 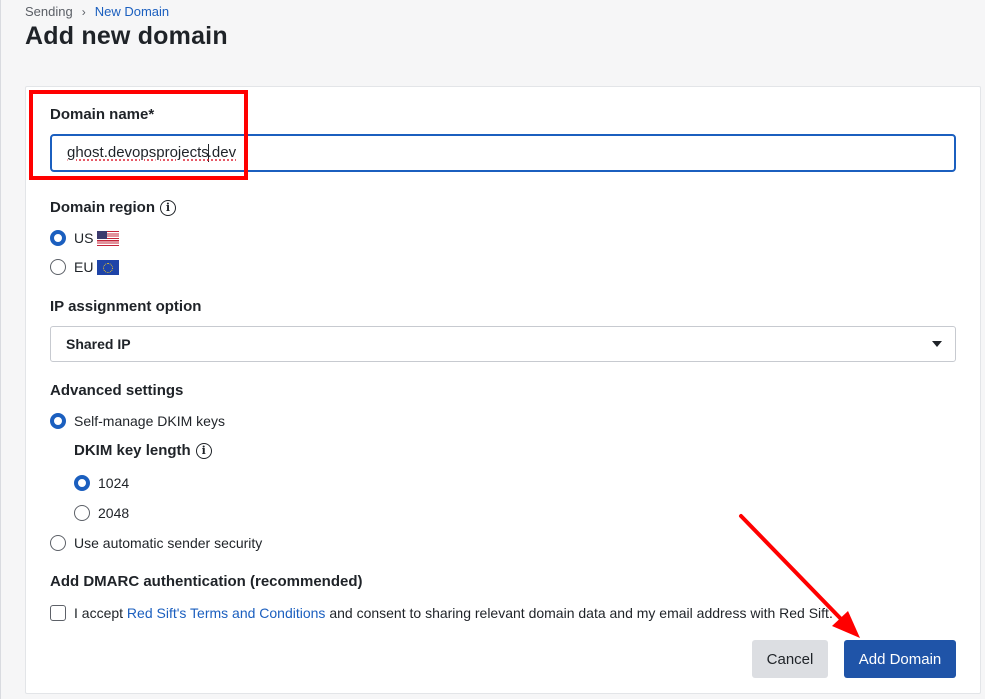 I want to click on cancel-button: Cancel, so click(x=790, y=659).